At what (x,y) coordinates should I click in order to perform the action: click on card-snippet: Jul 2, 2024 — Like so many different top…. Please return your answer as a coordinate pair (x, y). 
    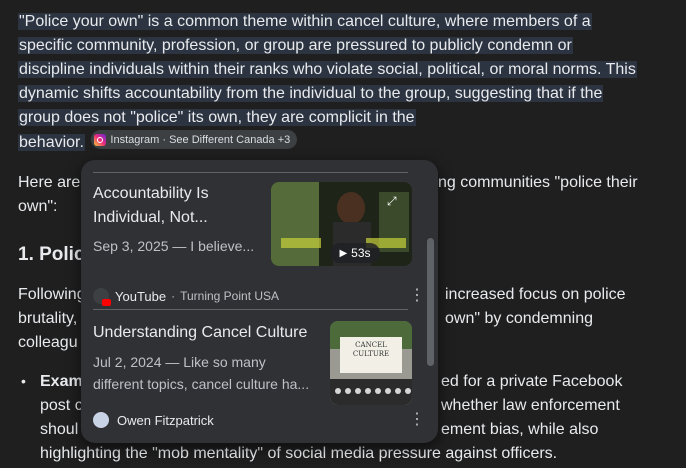
    Looking at the image, I should click on (201, 373).